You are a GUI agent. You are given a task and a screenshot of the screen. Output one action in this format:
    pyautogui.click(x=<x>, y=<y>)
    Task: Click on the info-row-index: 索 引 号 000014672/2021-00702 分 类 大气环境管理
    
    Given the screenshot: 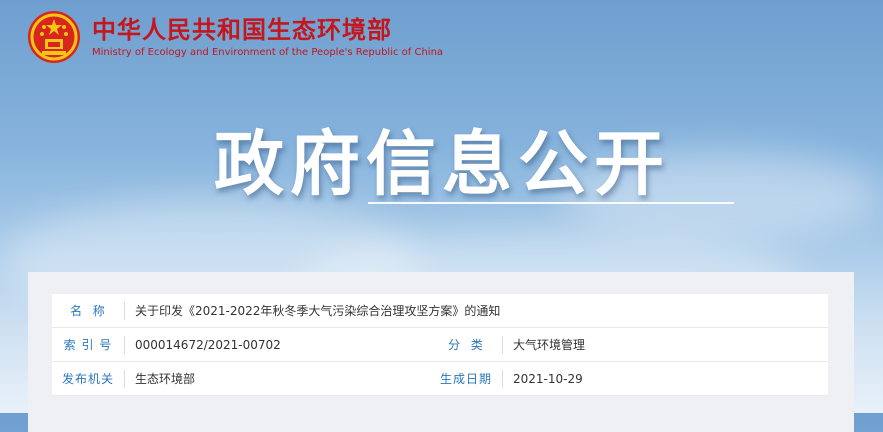 What is the action you would take?
    pyautogui.click(x=440, y=345)
    